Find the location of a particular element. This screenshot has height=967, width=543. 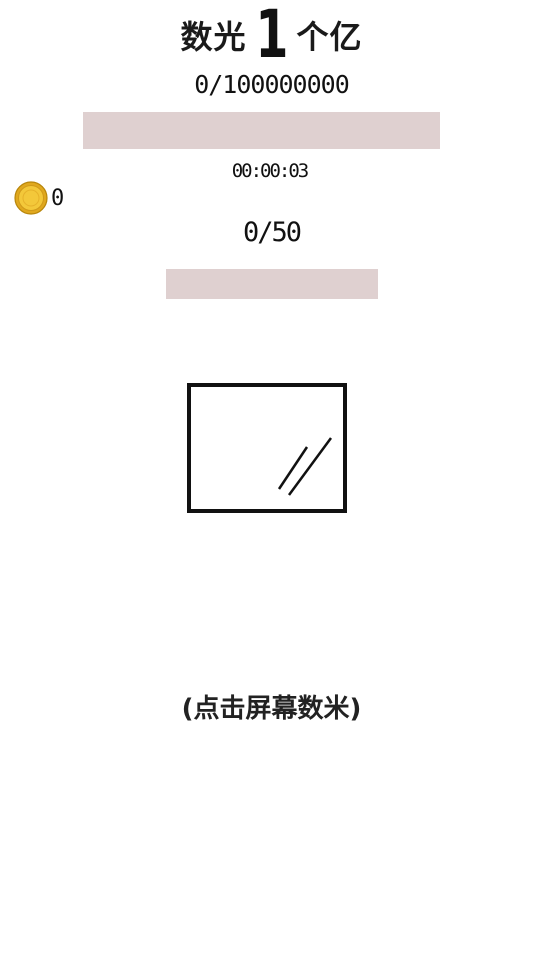

coin-icon is located at coordinates (31, 198).